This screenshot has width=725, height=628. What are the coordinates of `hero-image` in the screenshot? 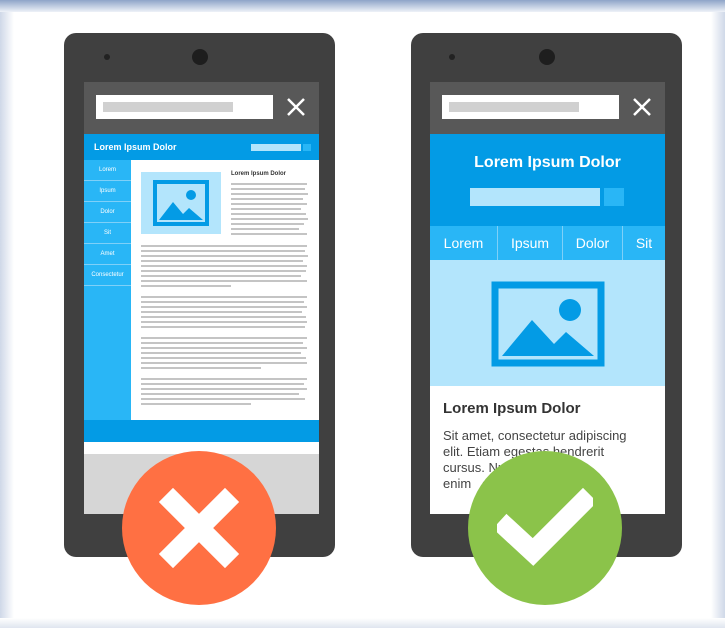 It's located at (547, 323).